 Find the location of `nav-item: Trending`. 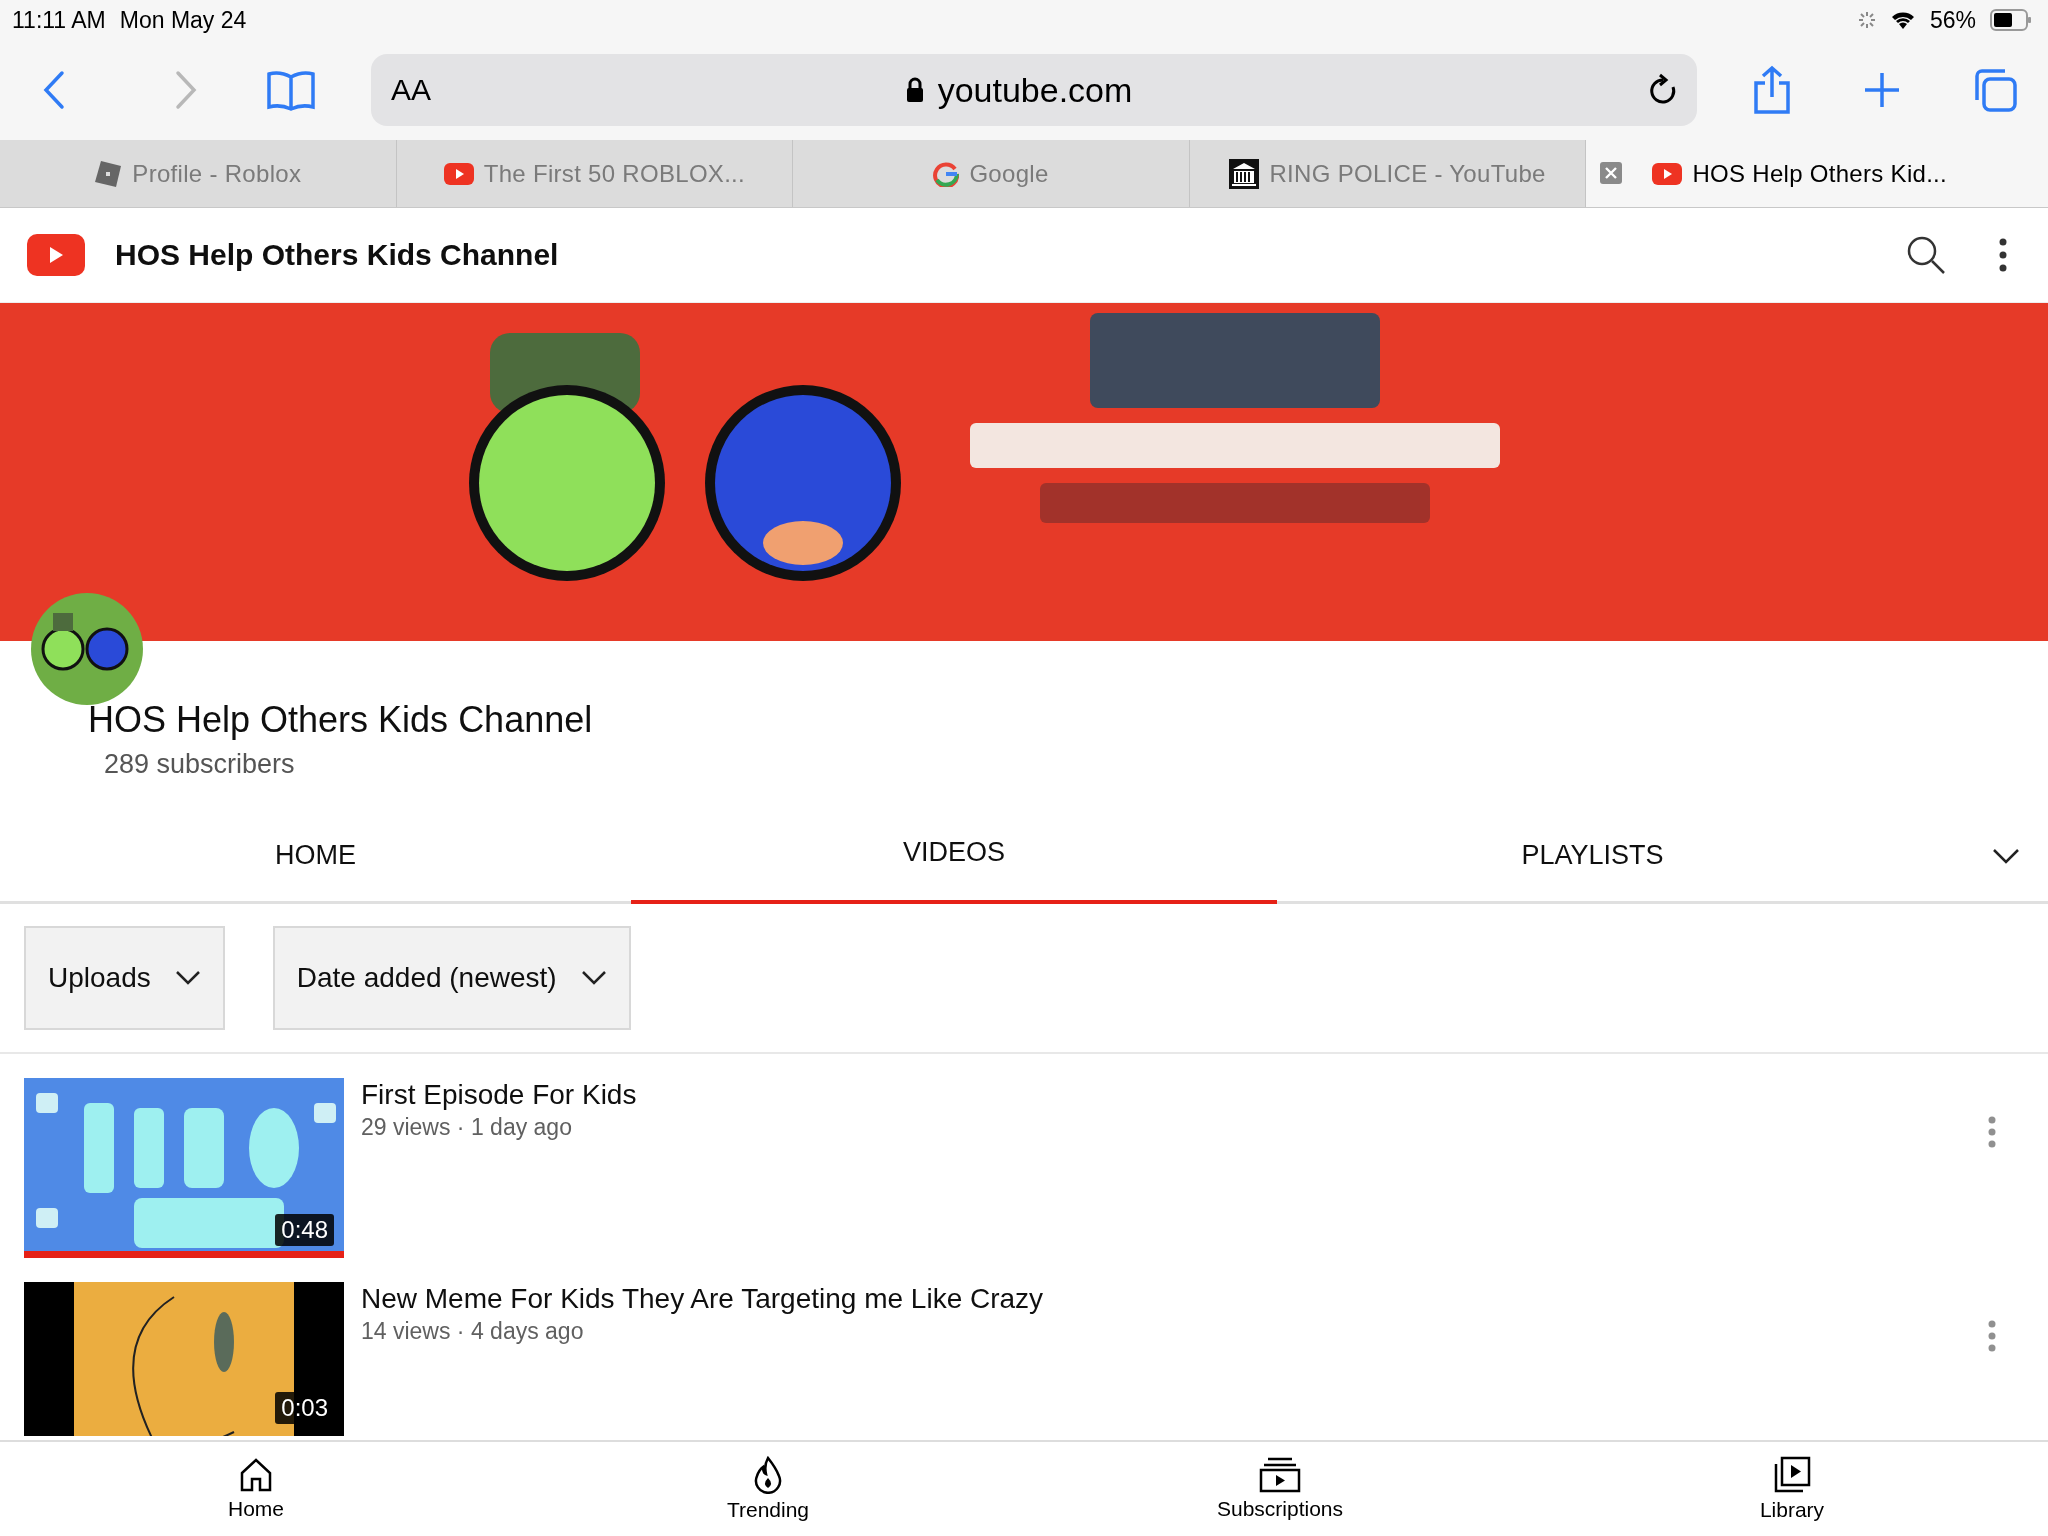

nav-item: Trending is located at coordinates (768, 1489).